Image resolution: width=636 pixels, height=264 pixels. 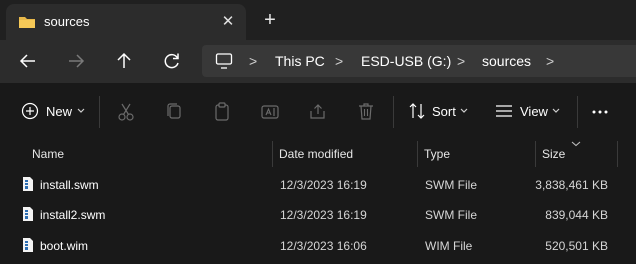 I want to click on file-size: 3,838,461 KB, so click(x=571, y=185).